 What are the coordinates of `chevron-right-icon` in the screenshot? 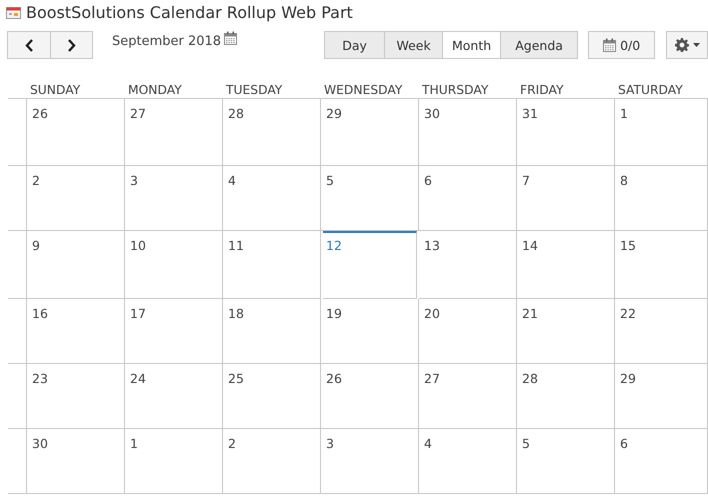 It's located at (71, 45).